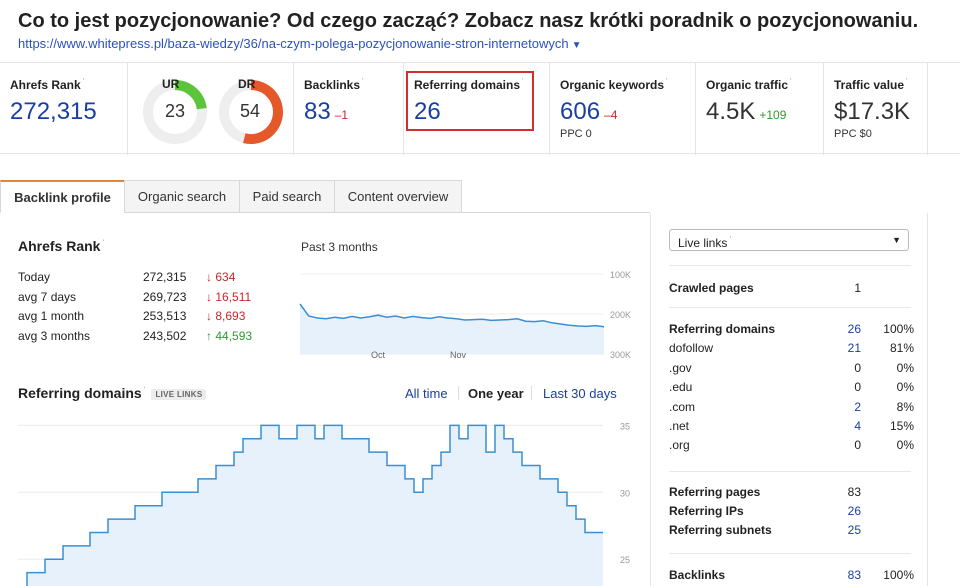  I want to click on stat-crawled-pages: Crawled pages ' 1, so click(791, 289).